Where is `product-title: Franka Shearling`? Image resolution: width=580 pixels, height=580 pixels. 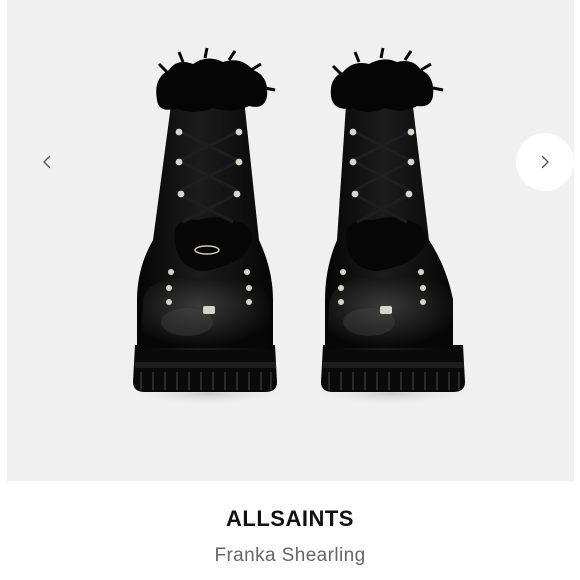 product-title: Franka Shearling is located at coordinates (290, 555).